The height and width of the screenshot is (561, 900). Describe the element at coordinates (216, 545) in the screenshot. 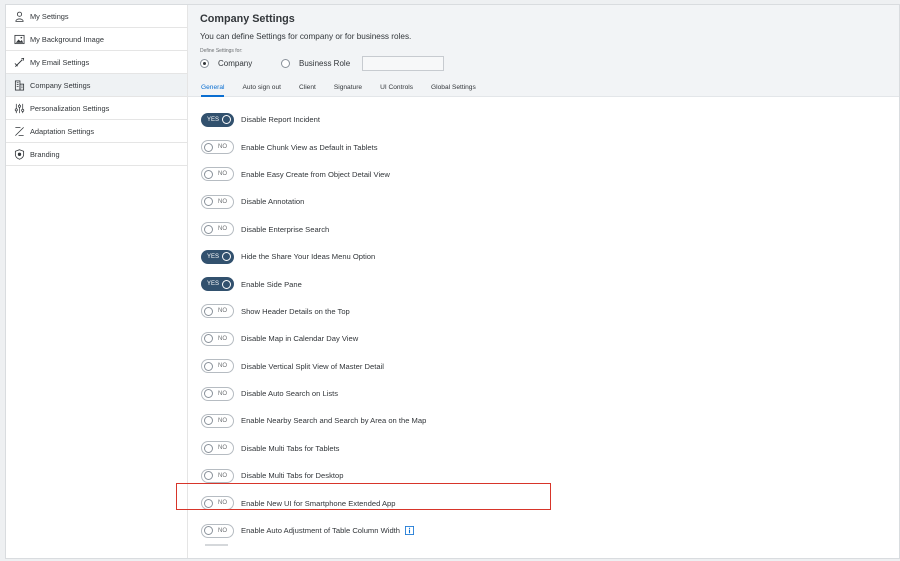

I see `scroll-indicator` at that location.